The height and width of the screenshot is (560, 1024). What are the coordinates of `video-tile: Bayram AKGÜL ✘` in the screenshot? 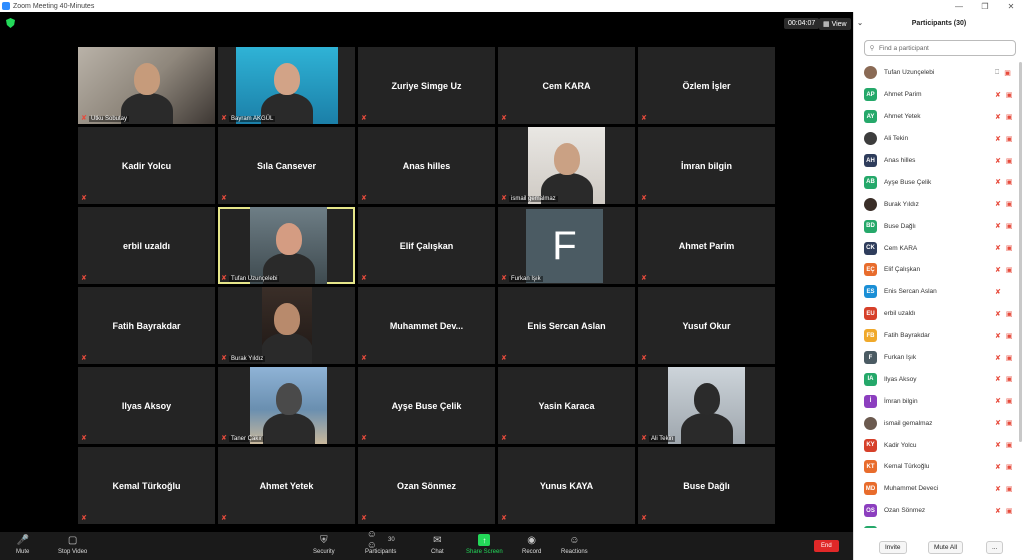 It's located at (286, 85).